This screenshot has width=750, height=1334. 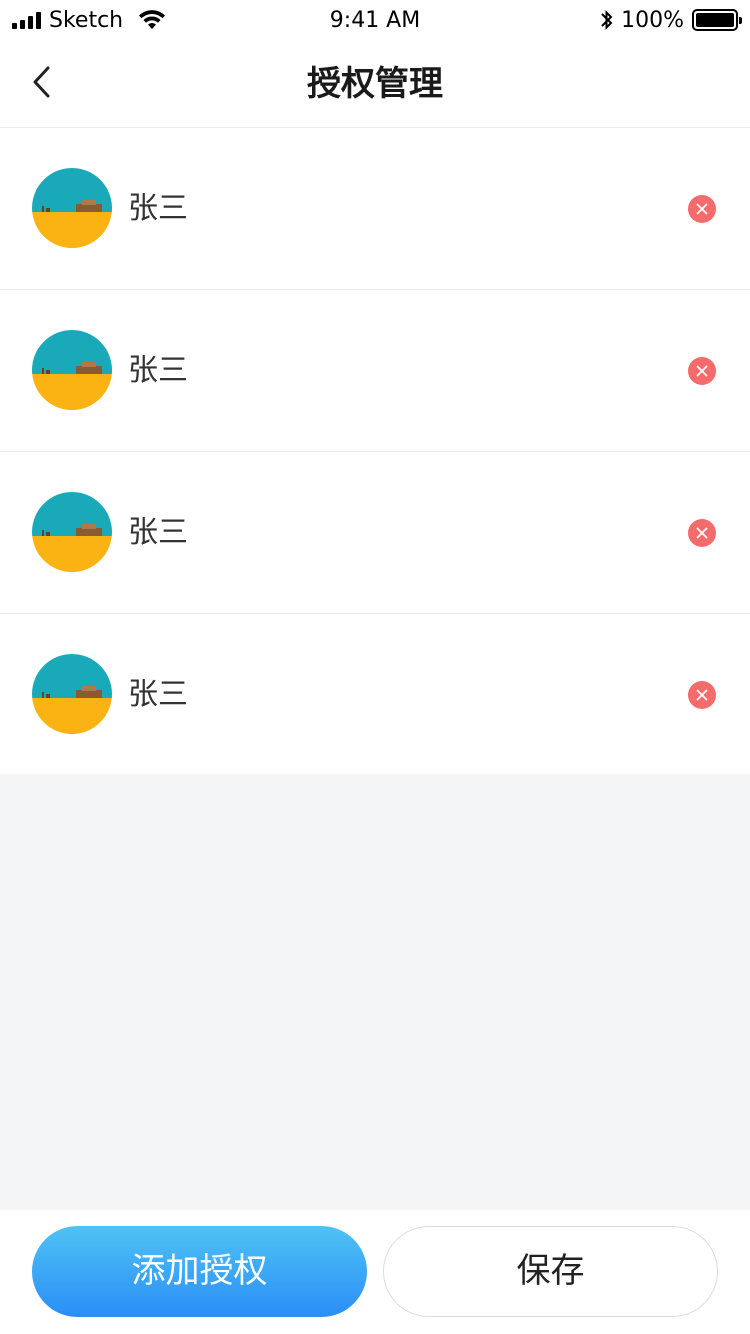 I want to click on status-right: 100%, so click(x=670, y=20).